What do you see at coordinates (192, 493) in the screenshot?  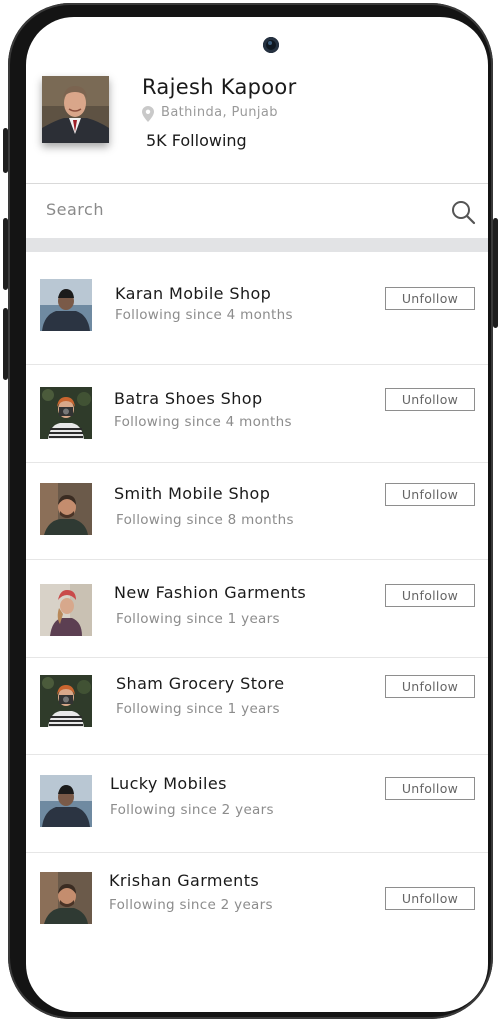 I see `shop-name: Smith Mobile Shop` at bounding box center [192, 493].